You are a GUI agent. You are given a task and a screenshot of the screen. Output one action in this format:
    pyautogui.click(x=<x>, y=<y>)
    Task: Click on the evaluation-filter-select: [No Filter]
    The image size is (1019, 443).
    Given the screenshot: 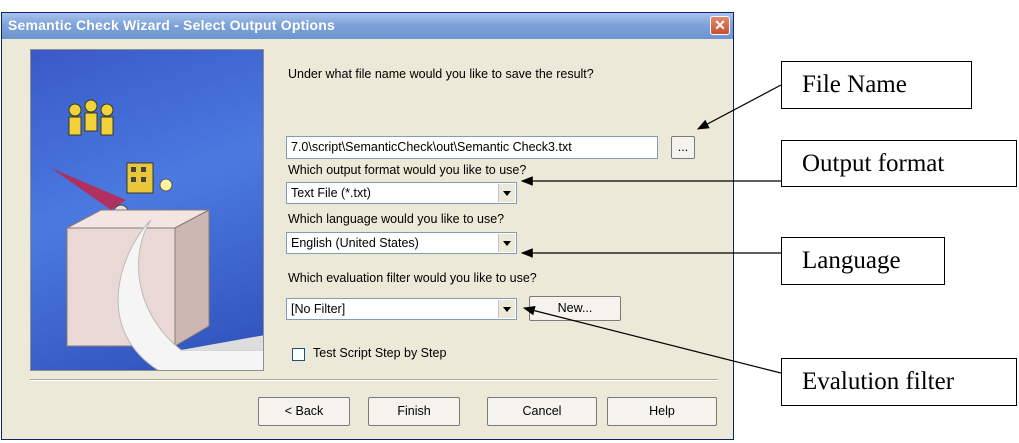 What is the action you would take?
    pyautogui.click(x=401, y=309)
    